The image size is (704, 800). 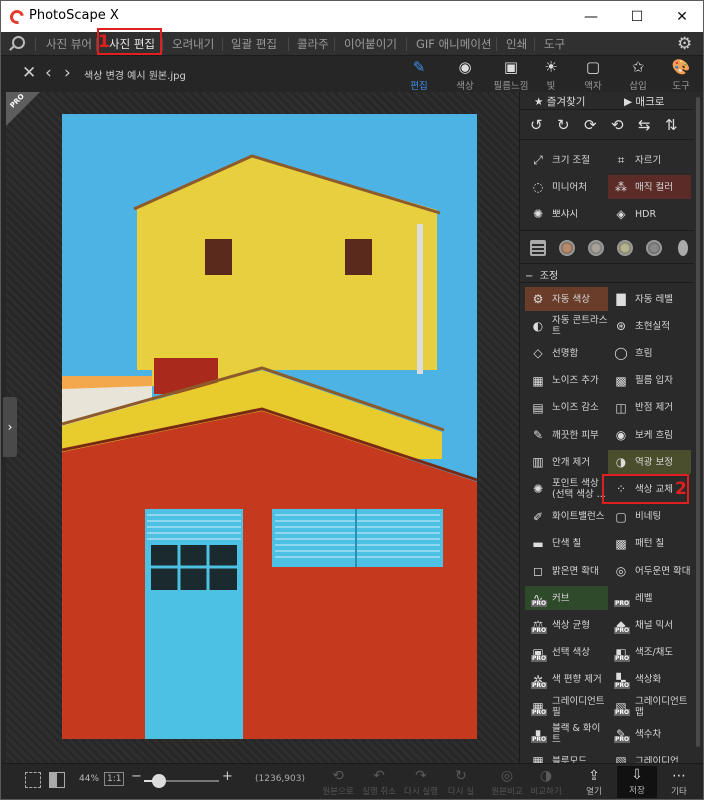 I want to click on menu-tools: 도구, so click(x=554, y=44).